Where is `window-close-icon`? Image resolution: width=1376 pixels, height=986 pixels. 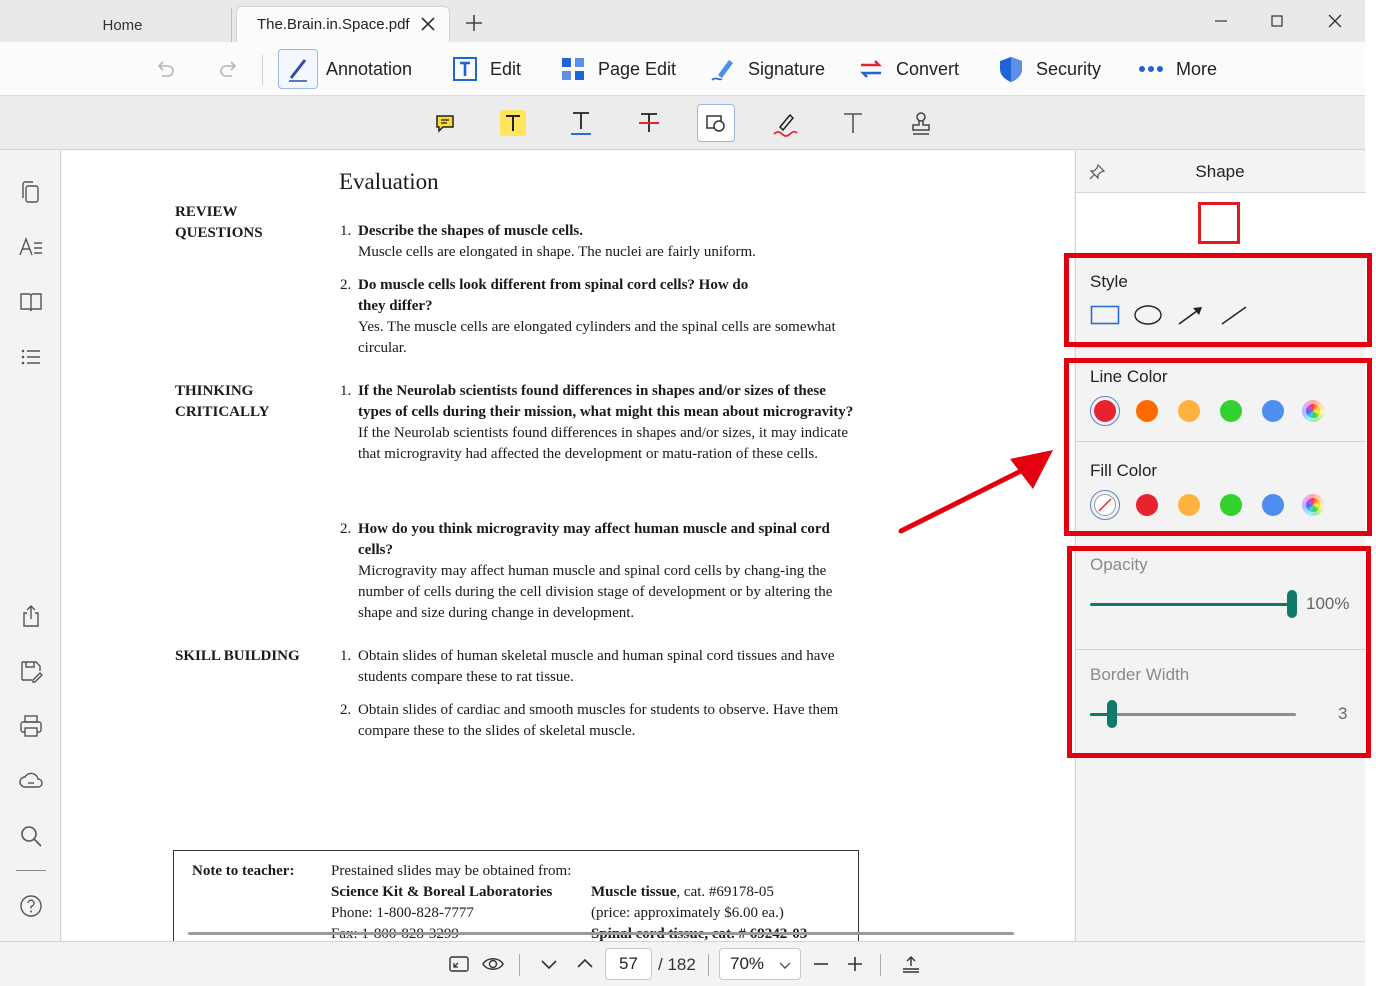 window-close-icon is located at coordinates (1335, 21).